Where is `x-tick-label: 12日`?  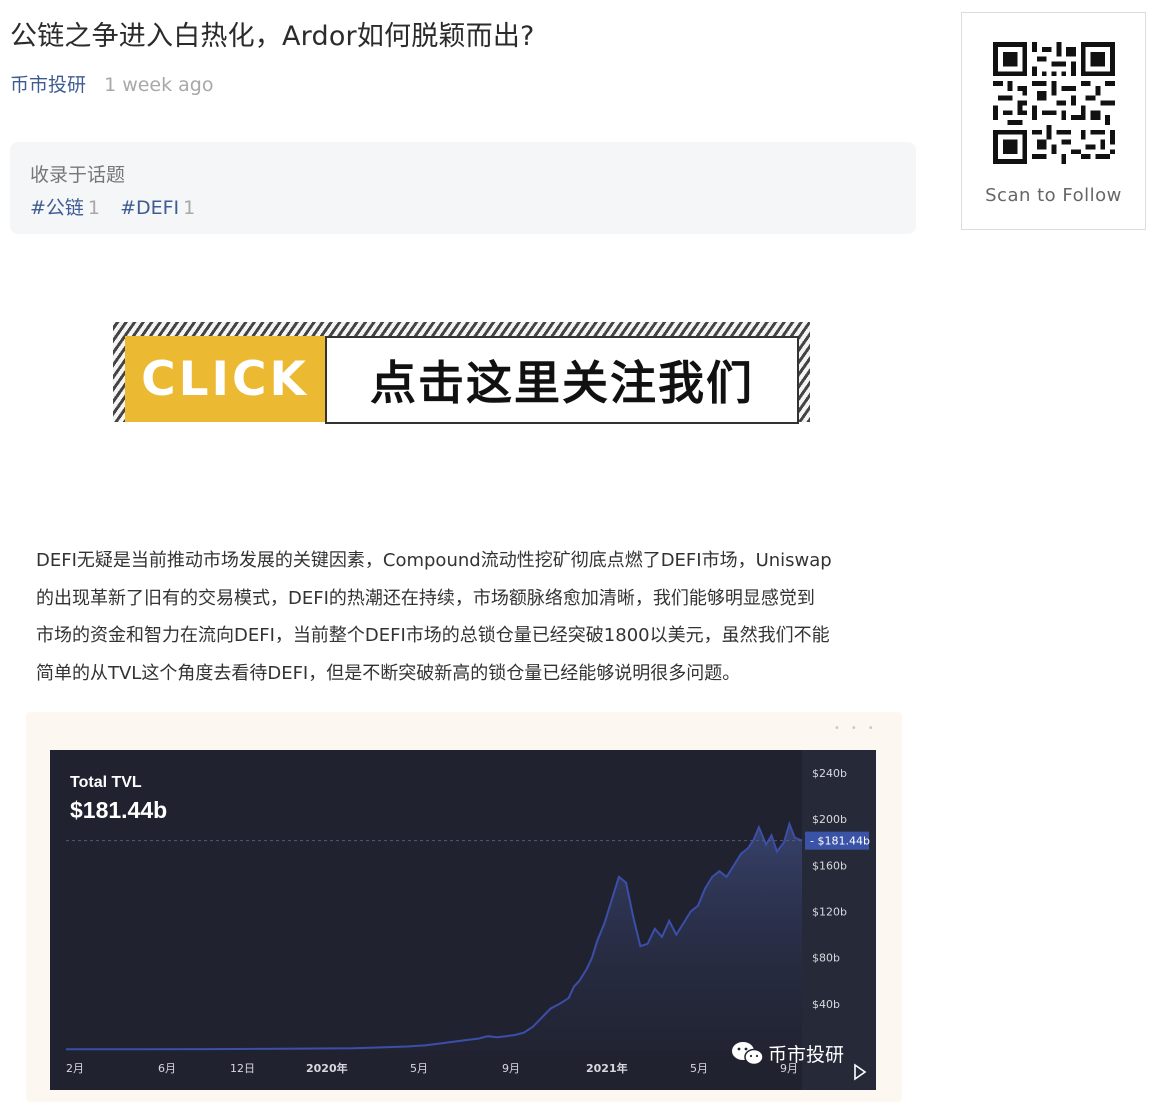
x-tick-label: 12日 is located at coordinates (242, 1068).